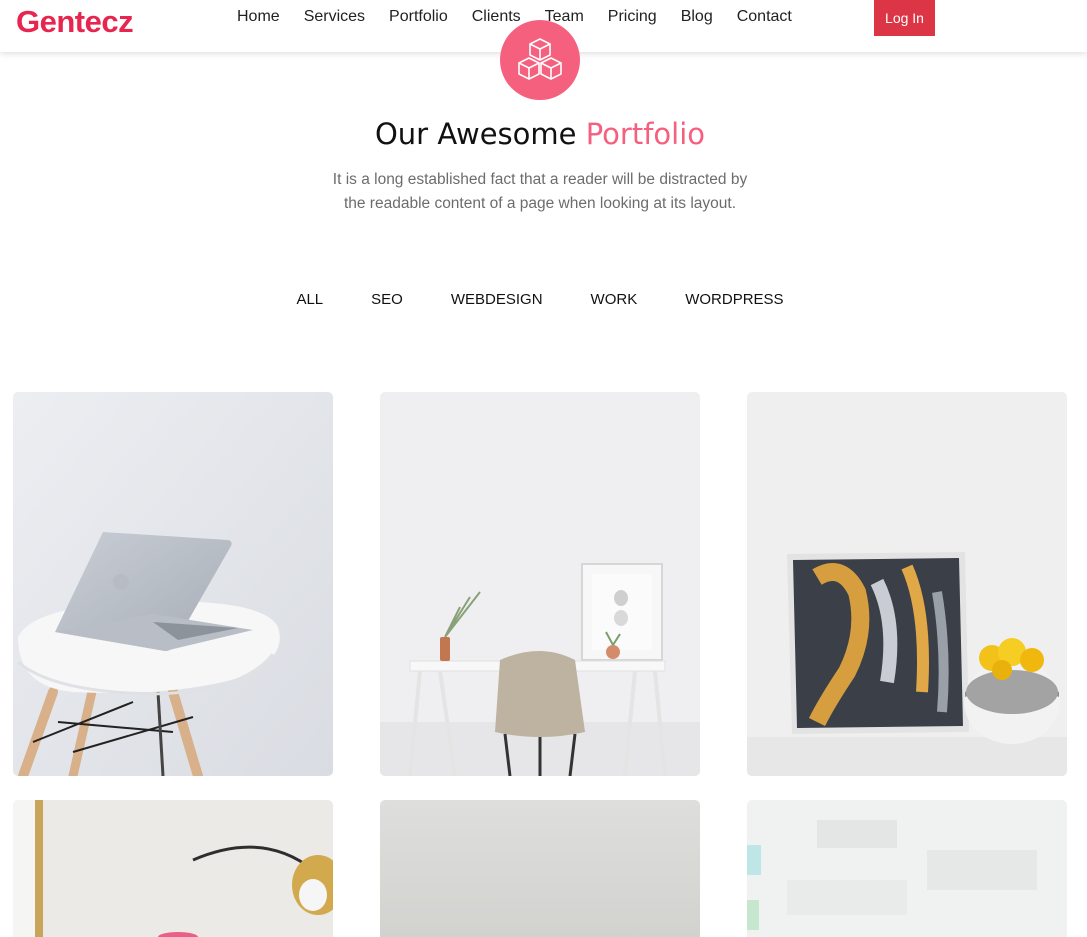  I want to click on blurred-whiteboard-photo, so click(907, 868).